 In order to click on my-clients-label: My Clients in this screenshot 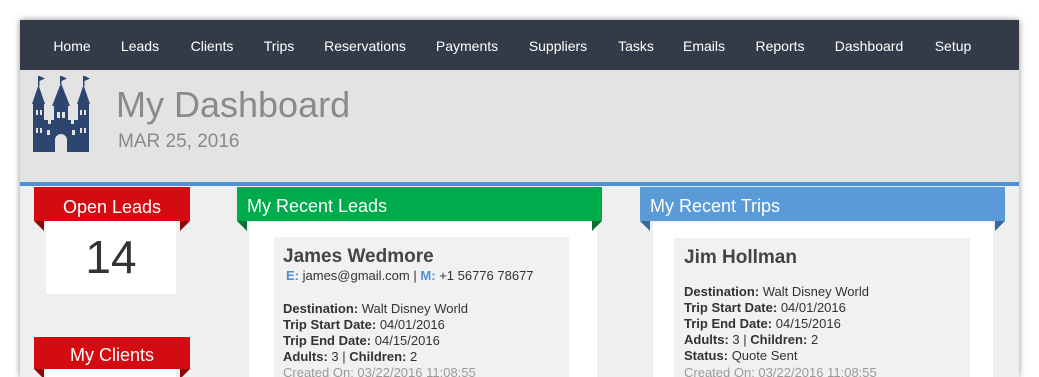, I will do `click(111, 355)`.